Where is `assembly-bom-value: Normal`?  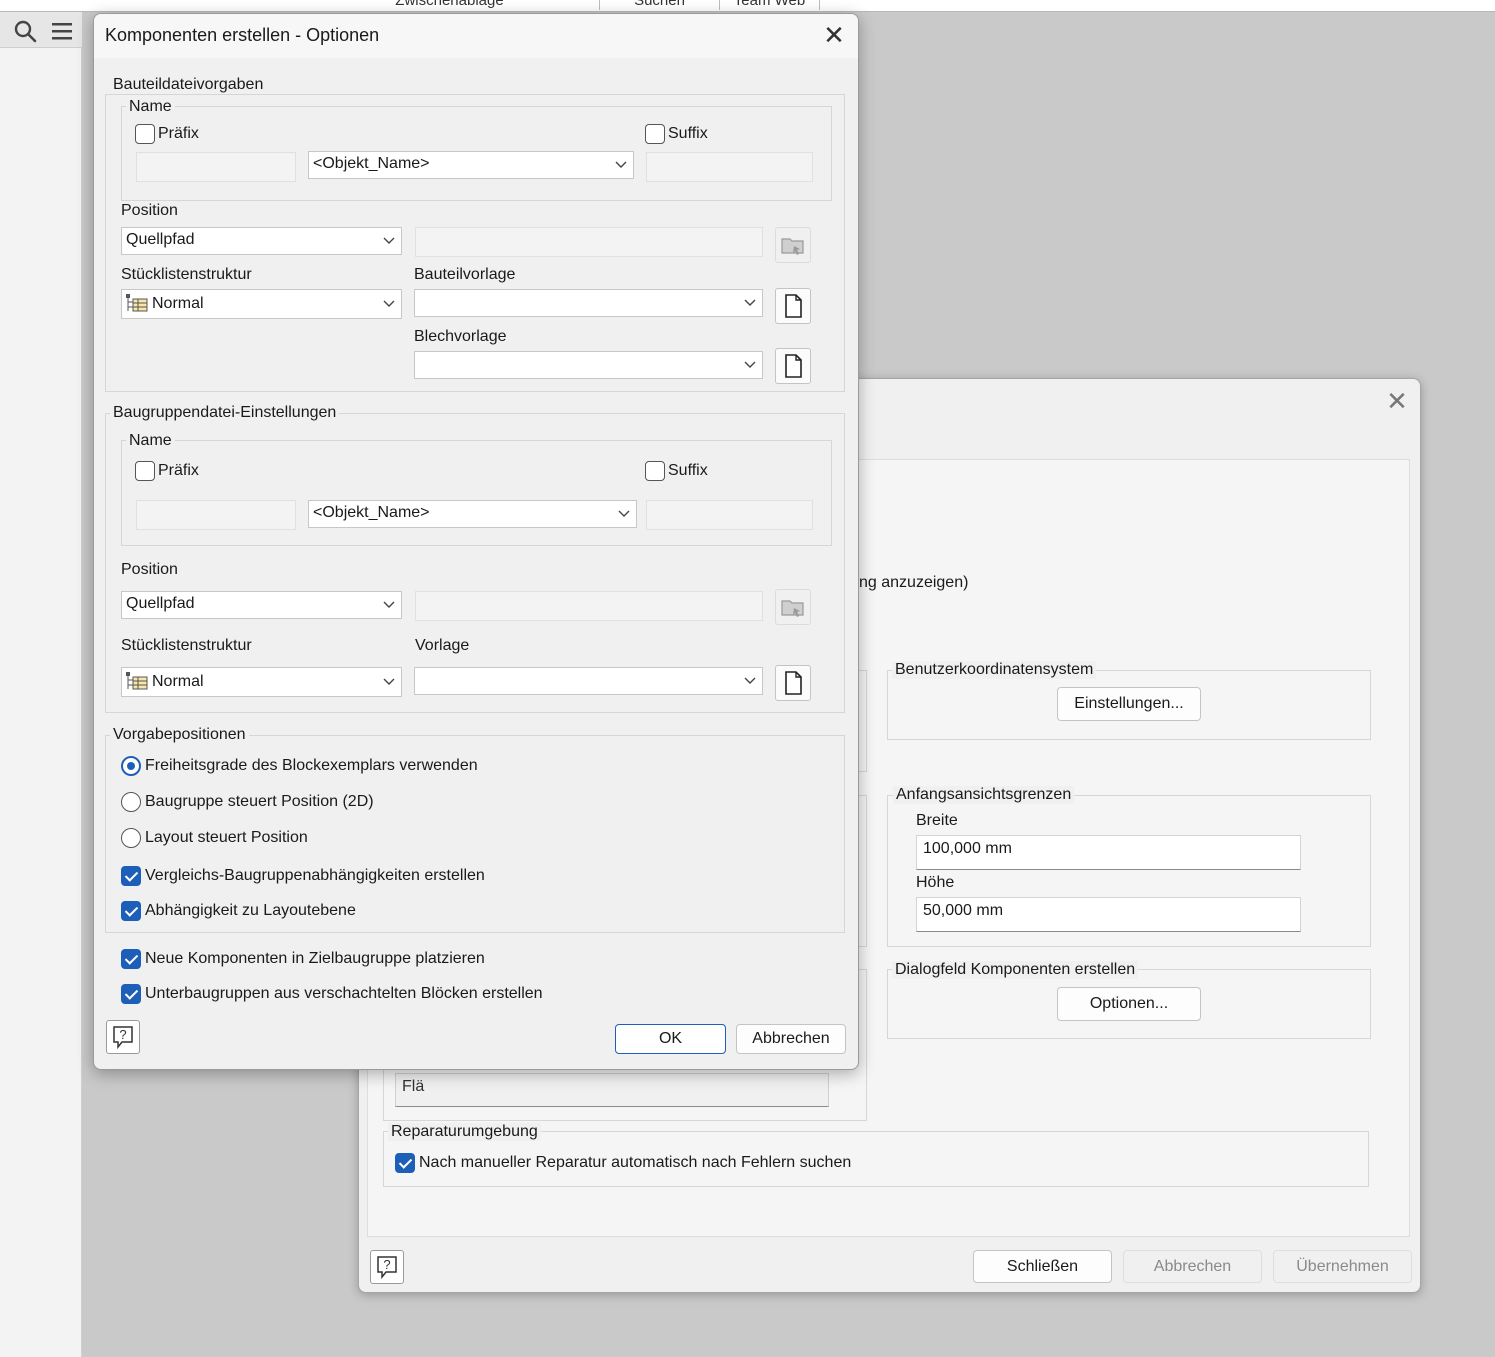
assembly-bom-value: Normal is located at coordinates (178, 681).